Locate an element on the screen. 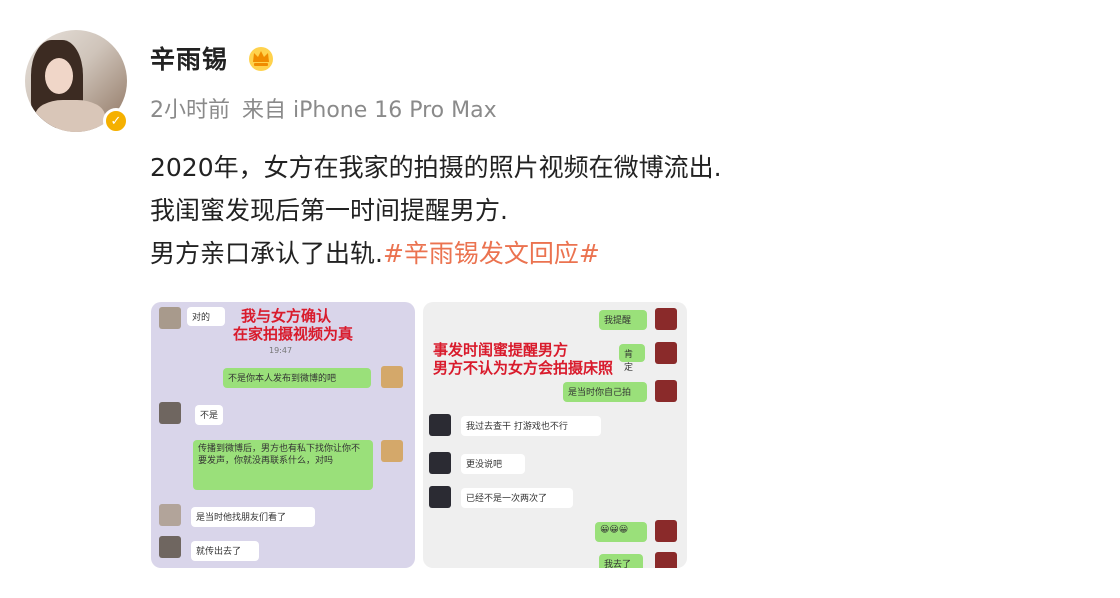 This screenshot has height=598, width=1120. content-line-2: 我闺蜜发现后第一时间提醒男方. is located at coordinates (329, 210).